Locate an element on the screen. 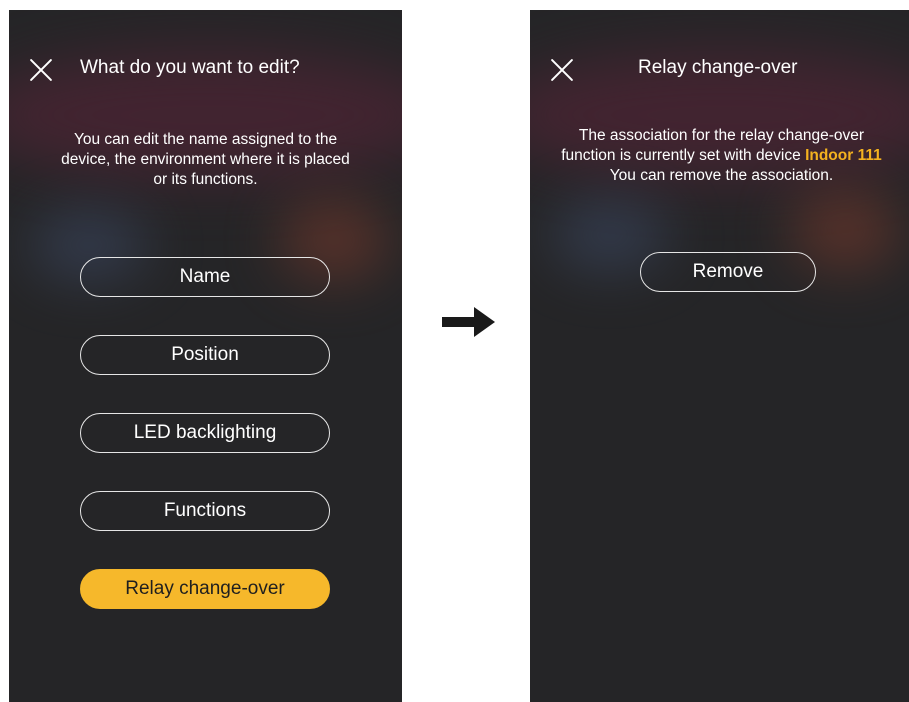 This screenshot has height=702, width=909. remove-button: Remove is located at coordinates (728, 272).